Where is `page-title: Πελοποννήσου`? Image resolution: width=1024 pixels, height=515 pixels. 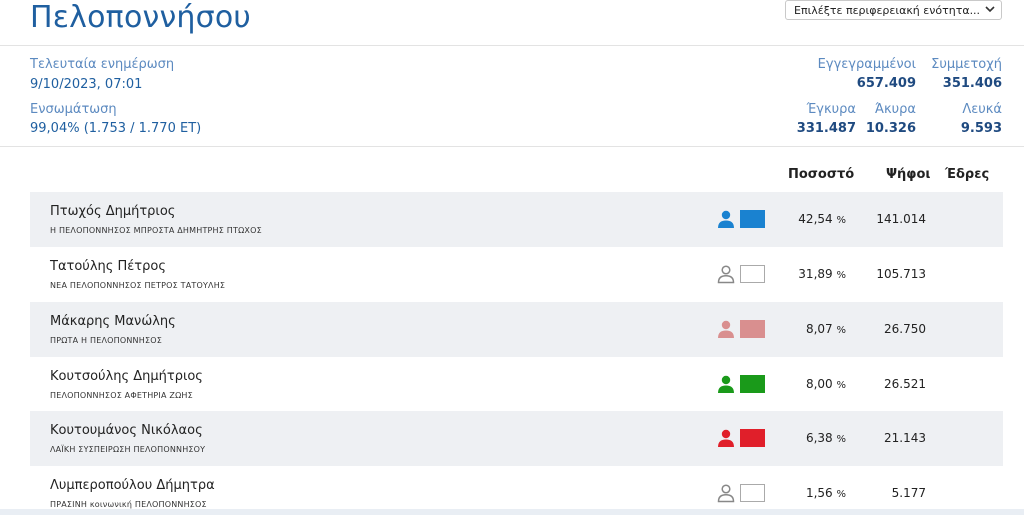 page-title: Πελοποννήσου is located at coordinates (140, 17).